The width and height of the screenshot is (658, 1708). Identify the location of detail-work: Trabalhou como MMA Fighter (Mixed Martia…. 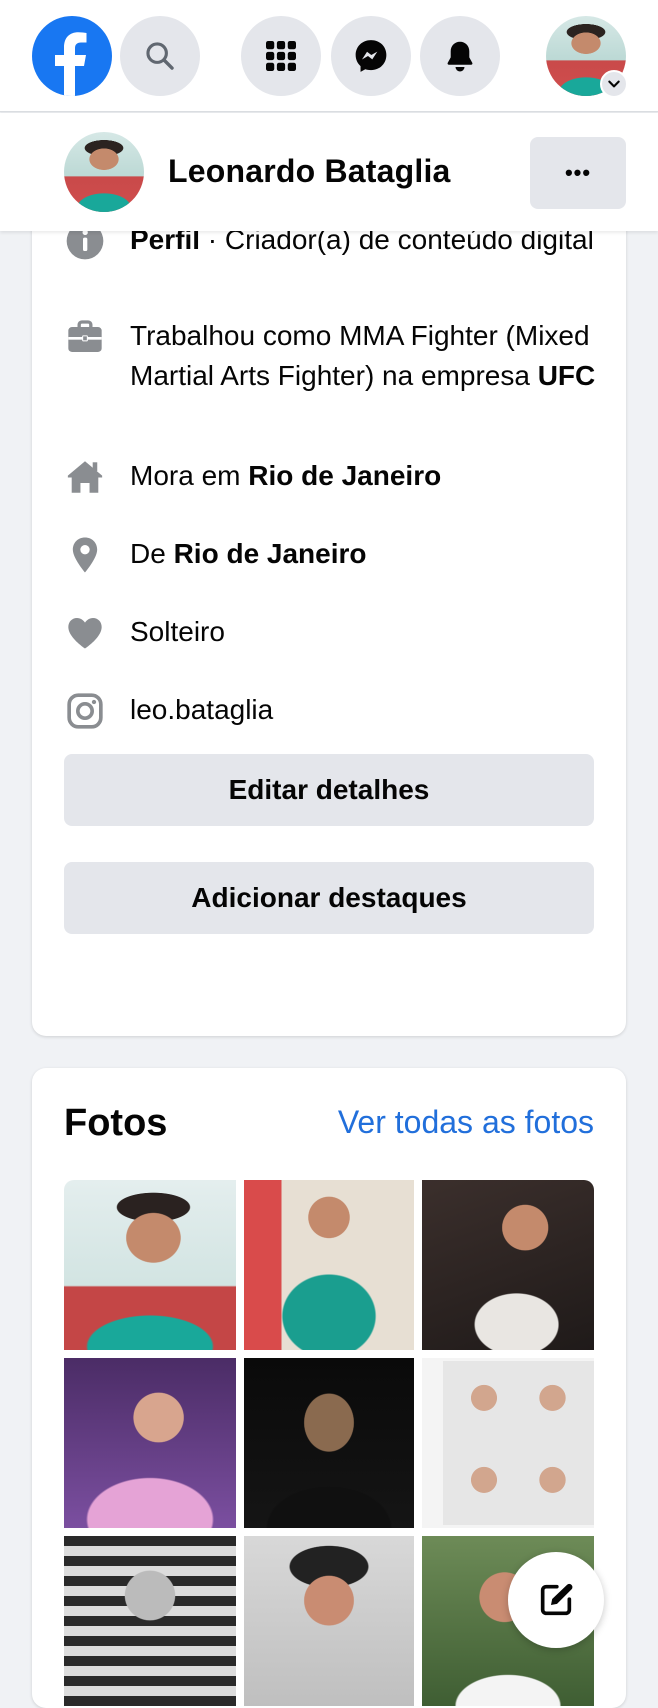
(334, 356).